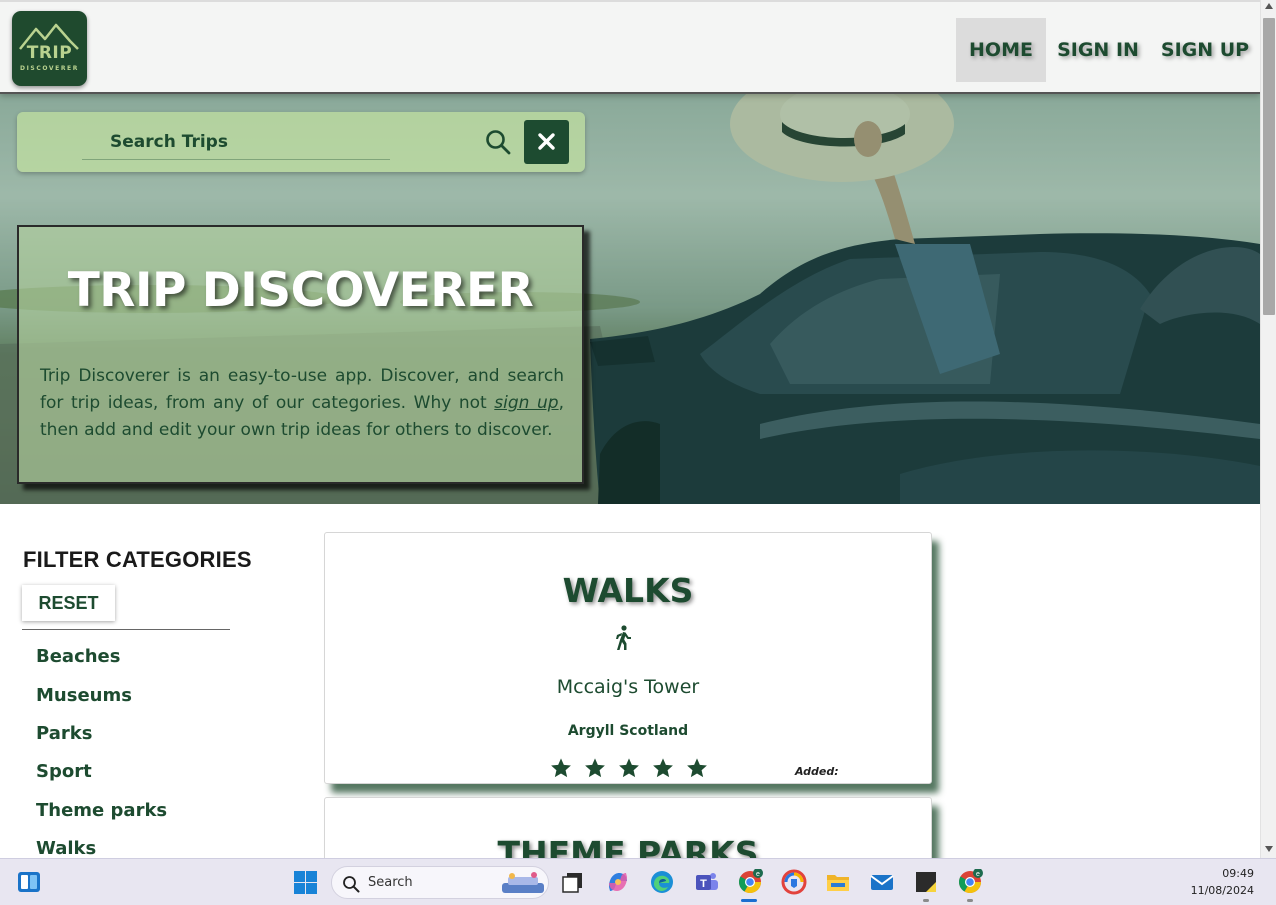  What do you see at coordinates (351, 884) in the screenshot?
I see `taskbar-search-icon` at bounding box center [351, 884].